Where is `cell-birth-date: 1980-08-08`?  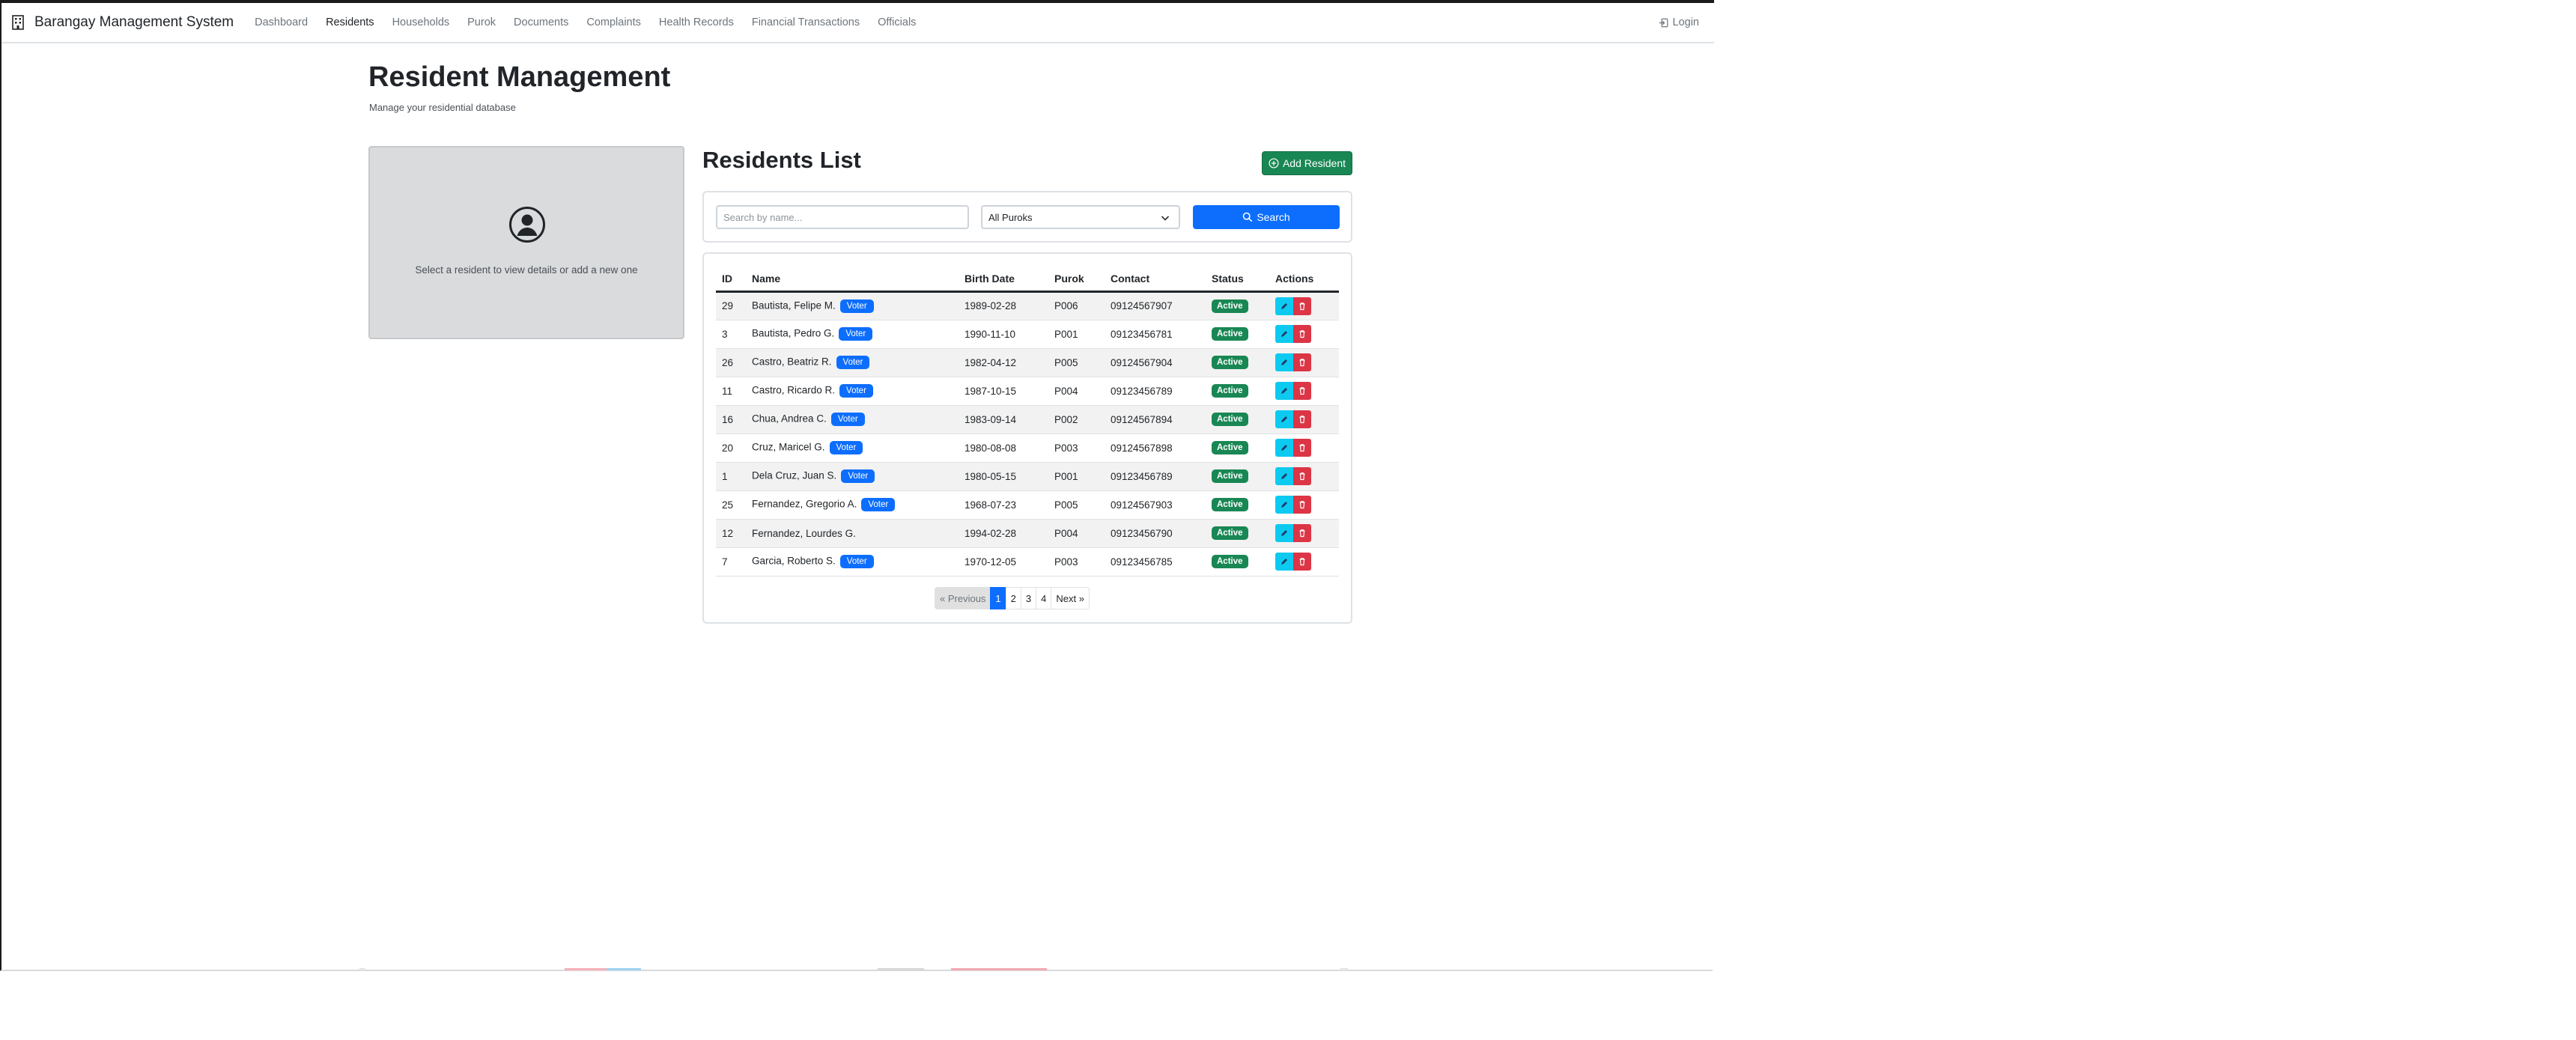 cell-birth-date: 1980-08-08 is located at coordinates (1003, 448).